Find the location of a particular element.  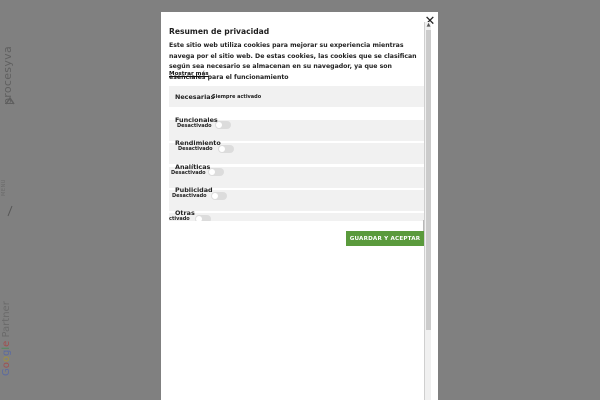

modal-scrollbar: ▲ is located at coordinates (427, 211).